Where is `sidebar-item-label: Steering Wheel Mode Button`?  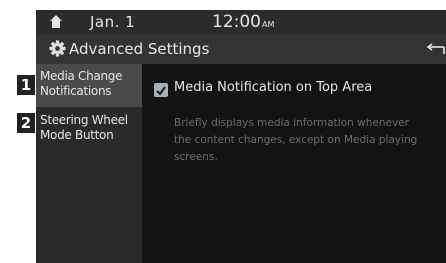 sidebar-item-label: Steering Wheel Mode Button is located at coordinates (84, 127).